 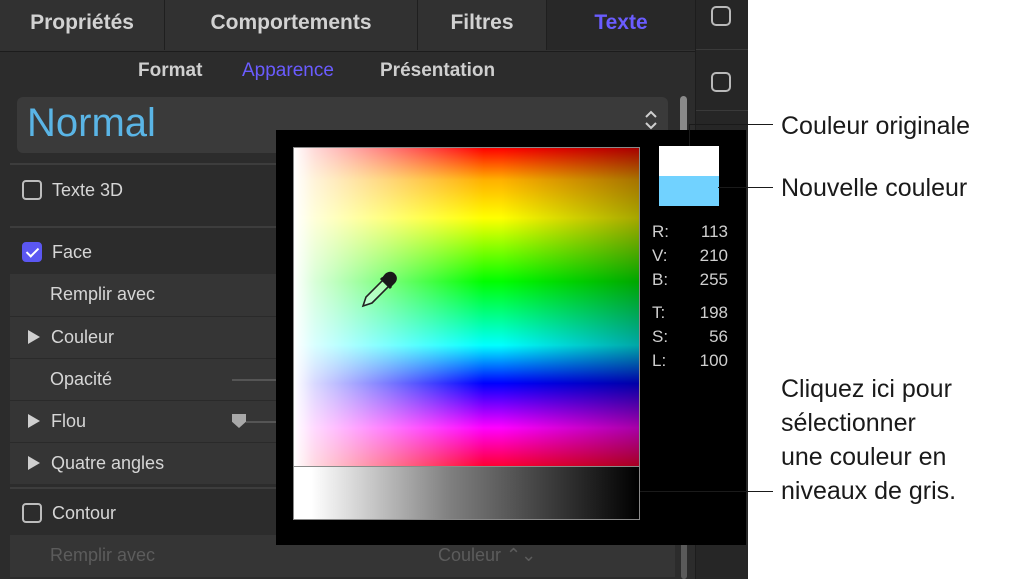 What do you see at coordinates (347, 72) in the screenshot?
I see `text-subtabs: Format Apparence Présentation` at bounding box center [347, 72].